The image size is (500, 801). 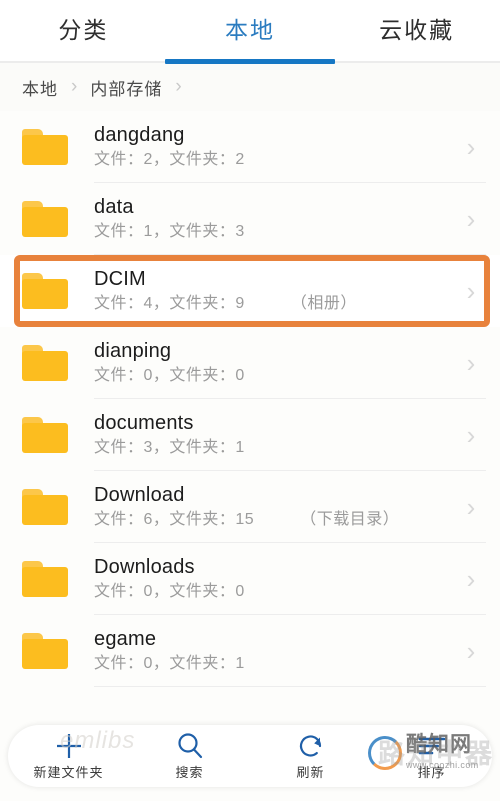 What do you see at coordinates (68, 772) in the screenshot?
I see `new-folder-label: 新建文件夹` at bounding box center [68, 772].